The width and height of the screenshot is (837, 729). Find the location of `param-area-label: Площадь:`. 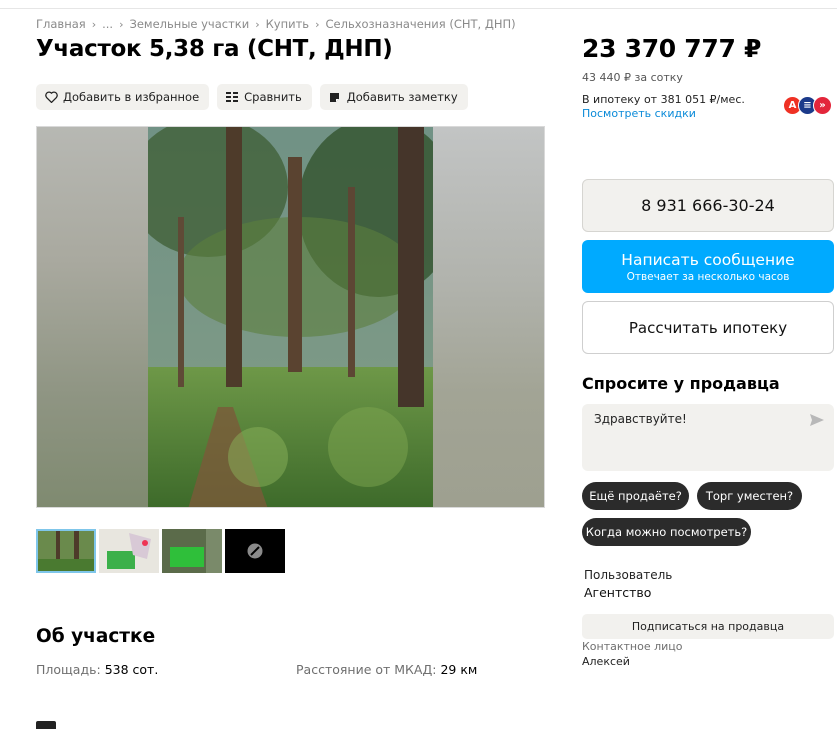

param-area-label: Площадь: is located at coordinates (68, 669).